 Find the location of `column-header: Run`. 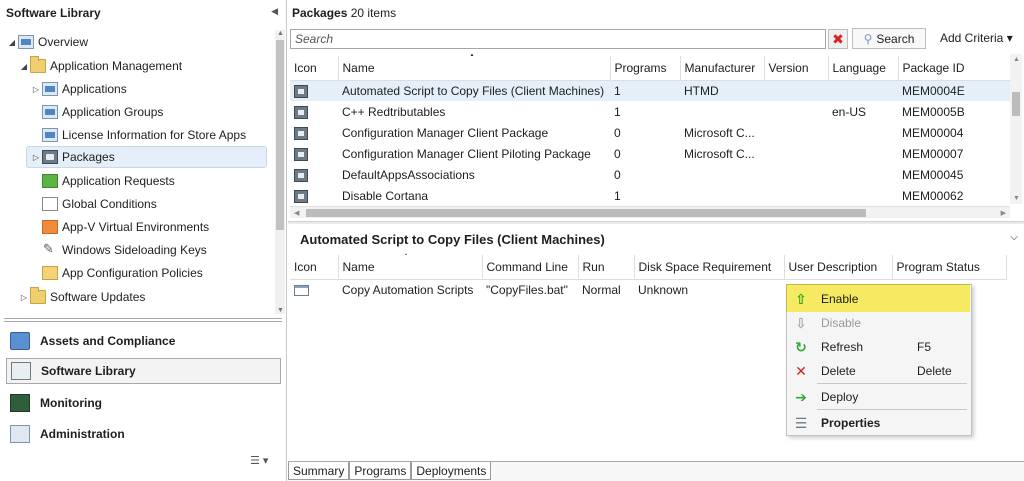

column-header: Run is located at coordinates (606, 267).